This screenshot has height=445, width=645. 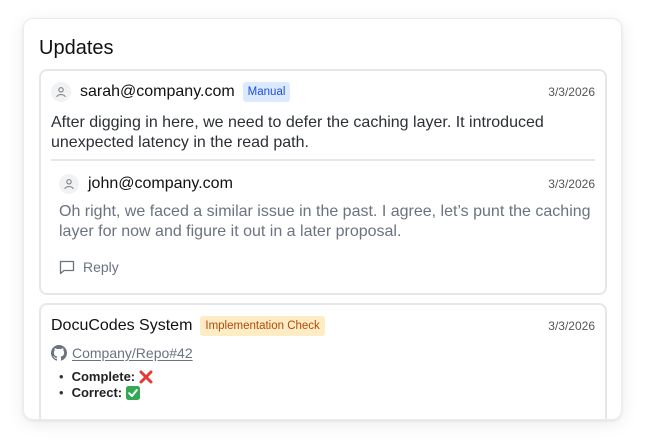 I want to click on system-author: DocuCodes System, so click(x=122, y=325).